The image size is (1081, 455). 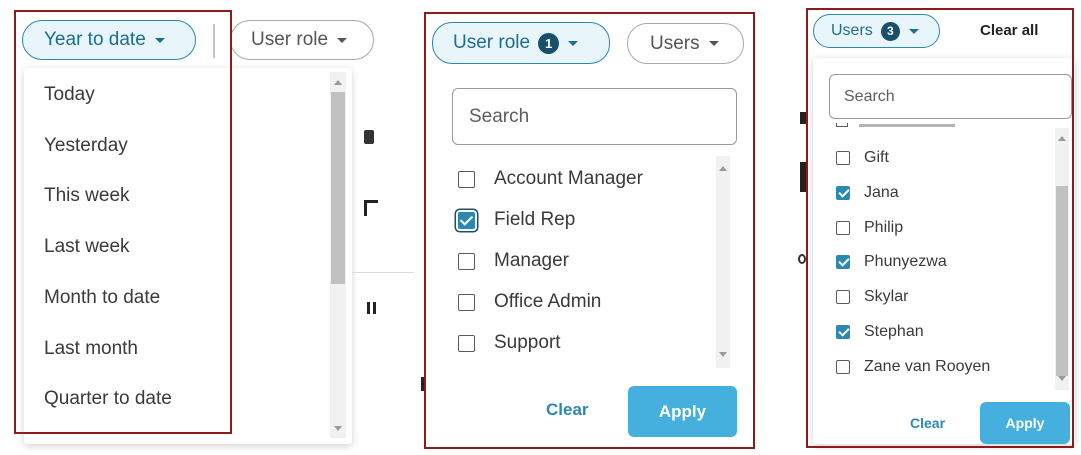 I want to click on users-clear-button: Clear, so click(x=927, y=423).